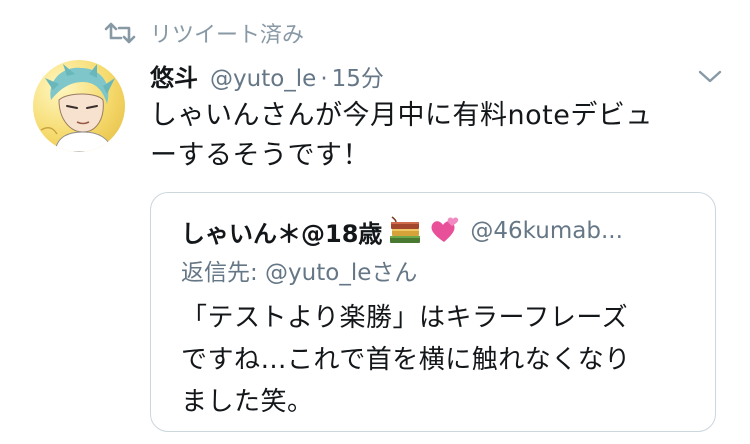  Describe the element at coordinates (710, 76) in the screenshot. I see `chevron-down-icon` at that location.